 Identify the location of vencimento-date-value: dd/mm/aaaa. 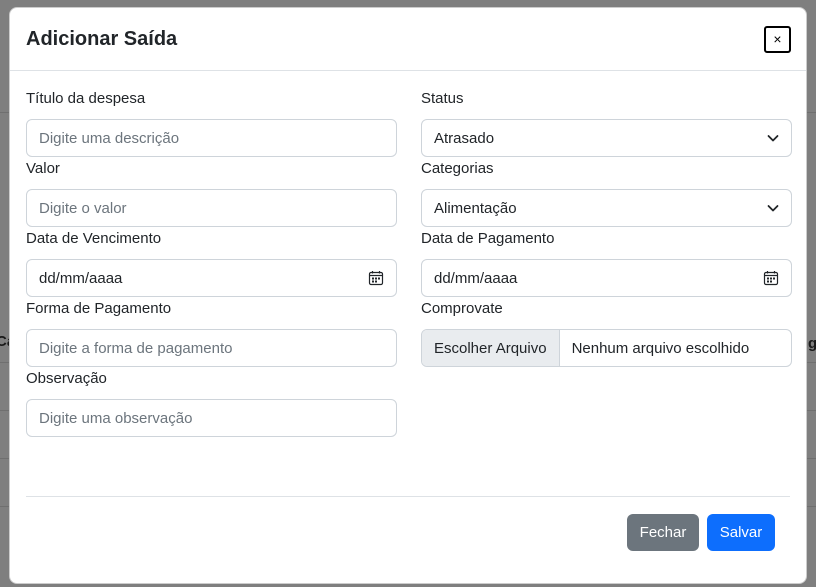
(81, 278).